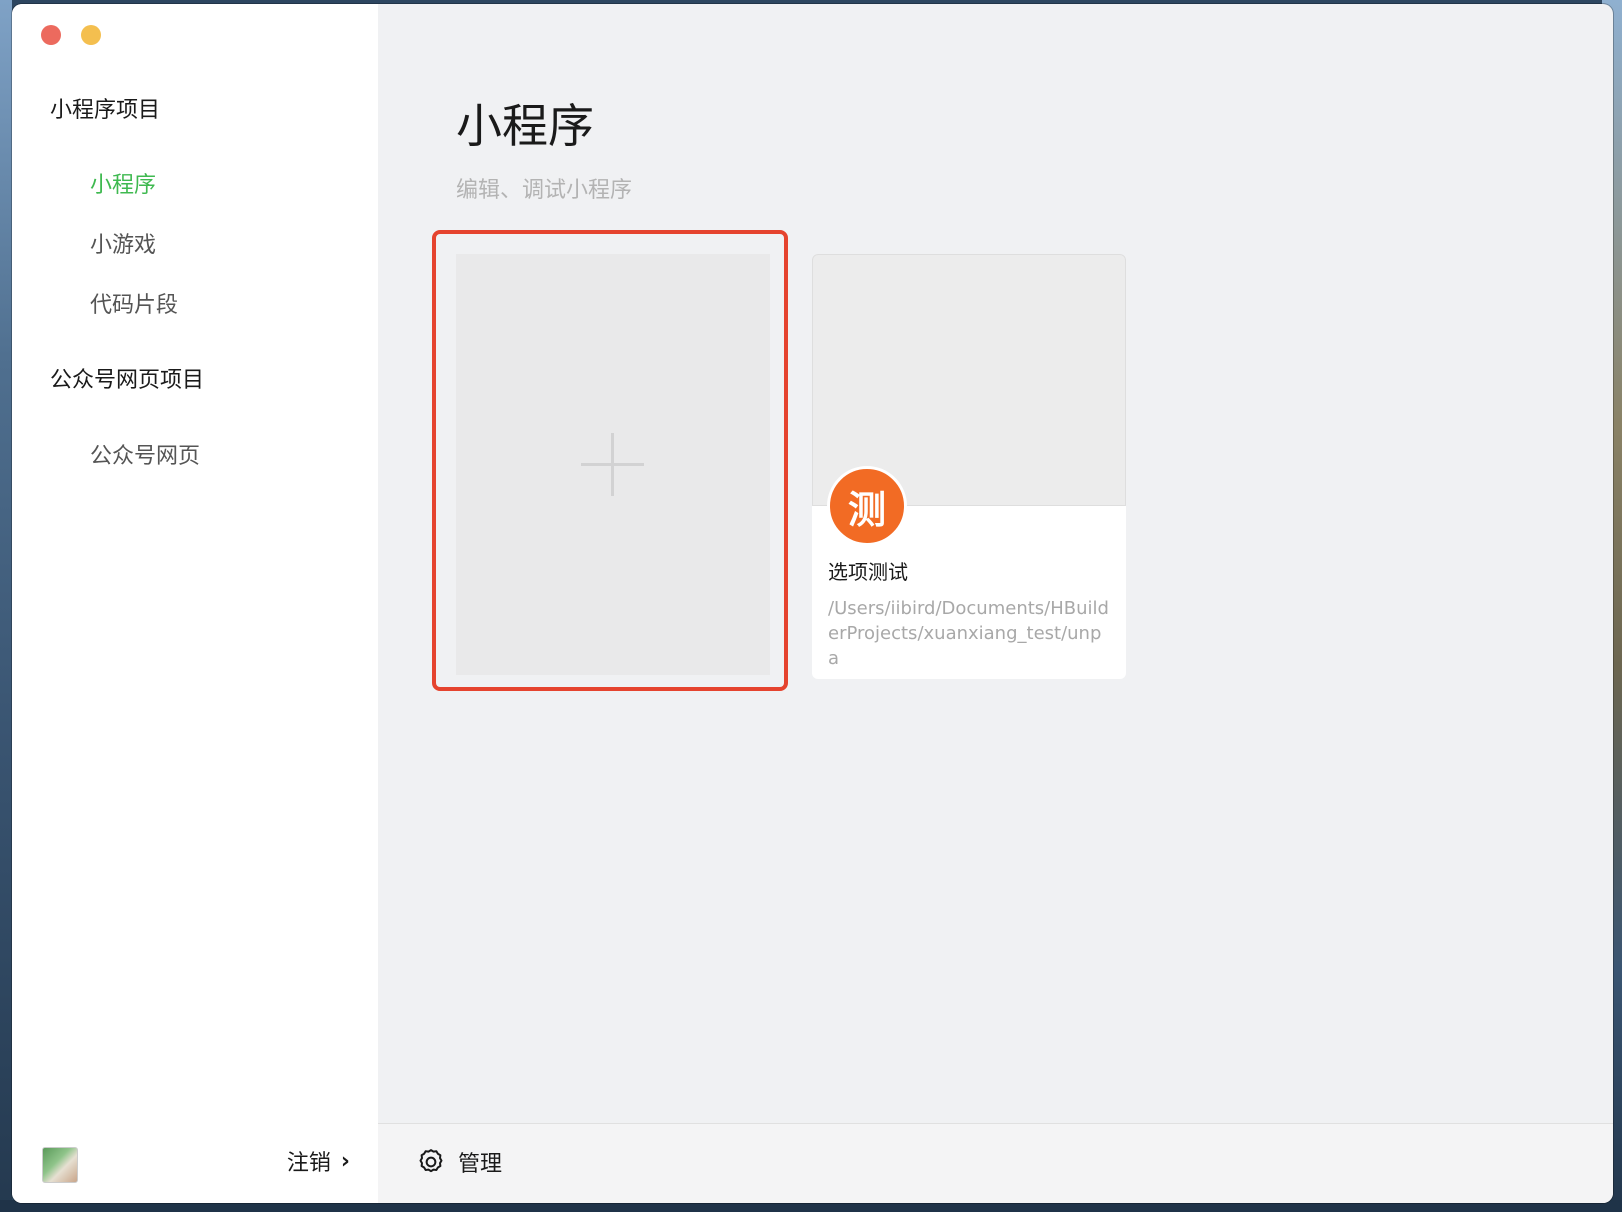 The image size is (1622, 1212). Describe the element at coordinates (60, 1165) in the screenshot. I see `avatar` at that location.